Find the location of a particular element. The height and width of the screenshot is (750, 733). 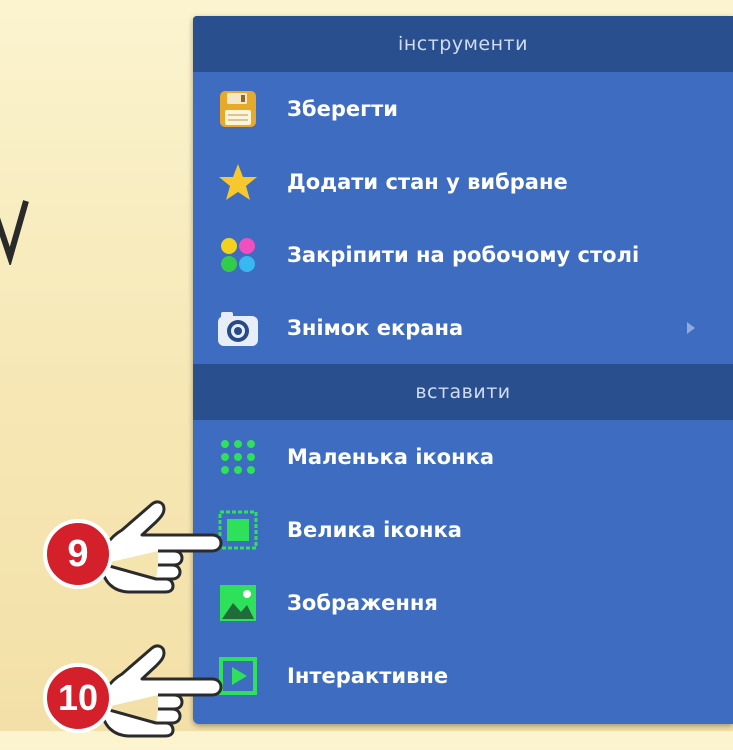

menu-item-large-icon: Велика іконка is located at coordinates (463, 529).